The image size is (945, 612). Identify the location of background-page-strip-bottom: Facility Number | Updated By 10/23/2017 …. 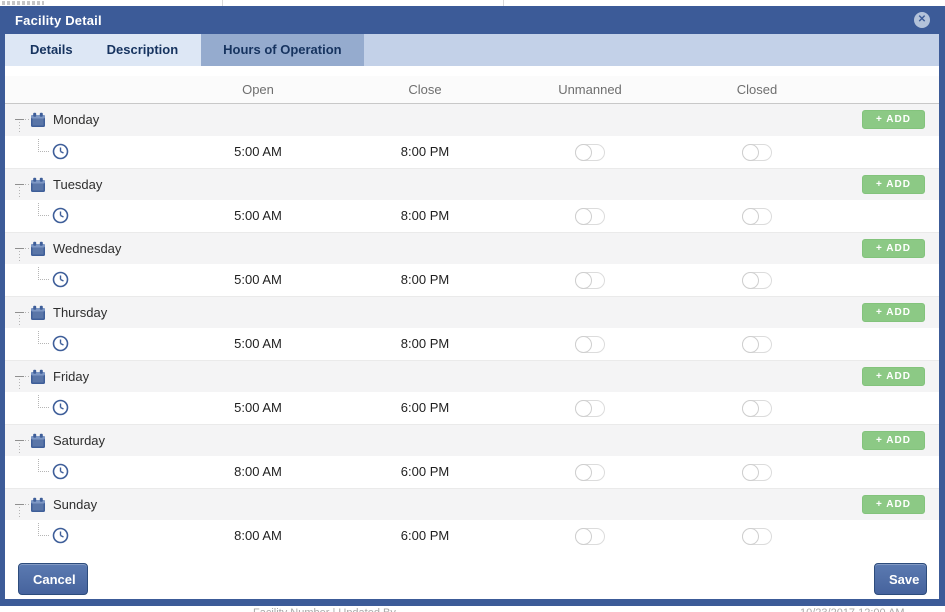
(472, 609).